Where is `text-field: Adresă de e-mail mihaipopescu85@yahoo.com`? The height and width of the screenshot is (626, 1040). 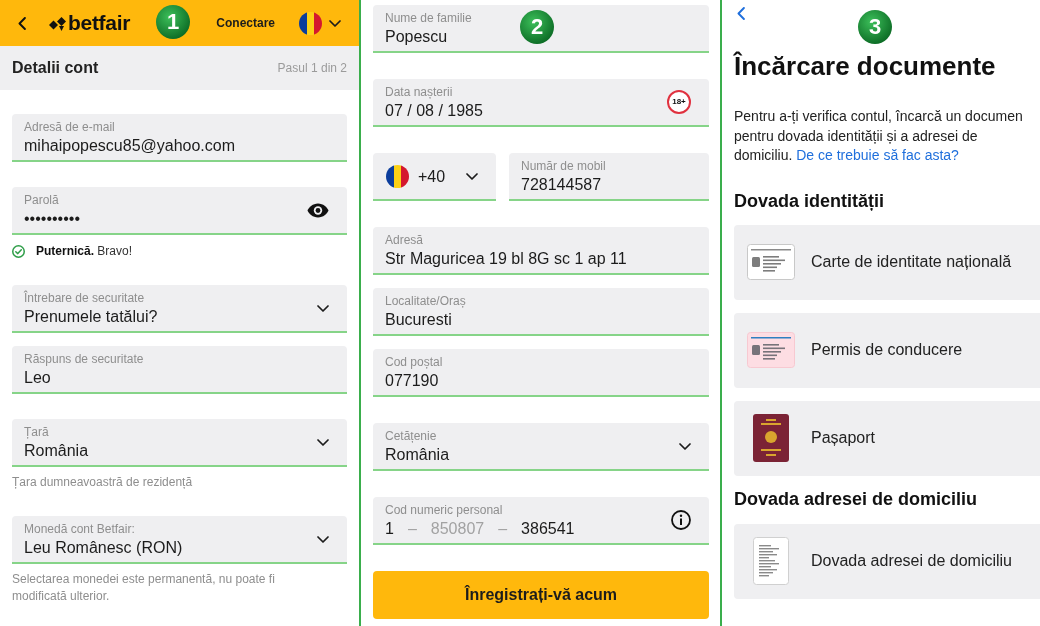 text-field: Adresă de e-mail mihaipopescu85@yahoo.com is located at coordinates (179, 138).